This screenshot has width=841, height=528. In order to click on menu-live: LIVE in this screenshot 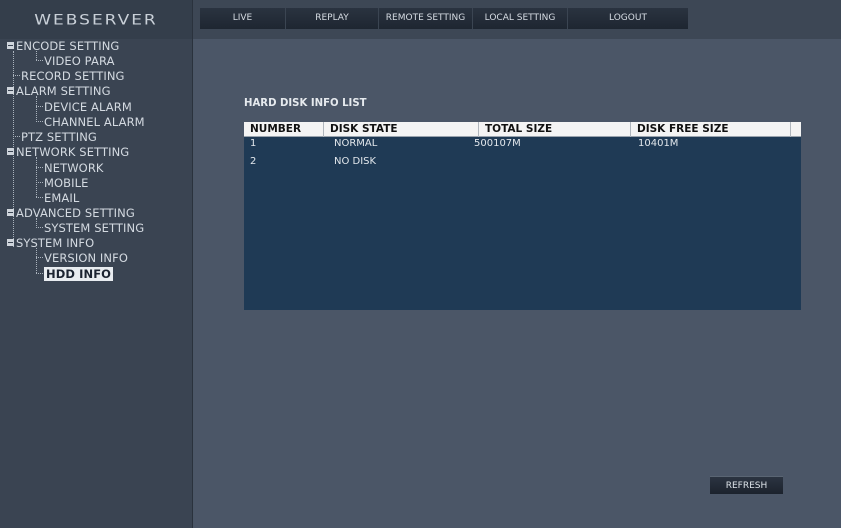, I will do `click(243, 18)`.